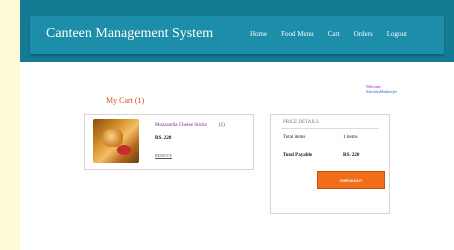  What do you see at coordinates (258, 37) in the screenshot?
I see `nav-home: Home` at bounding box center [258, 37].